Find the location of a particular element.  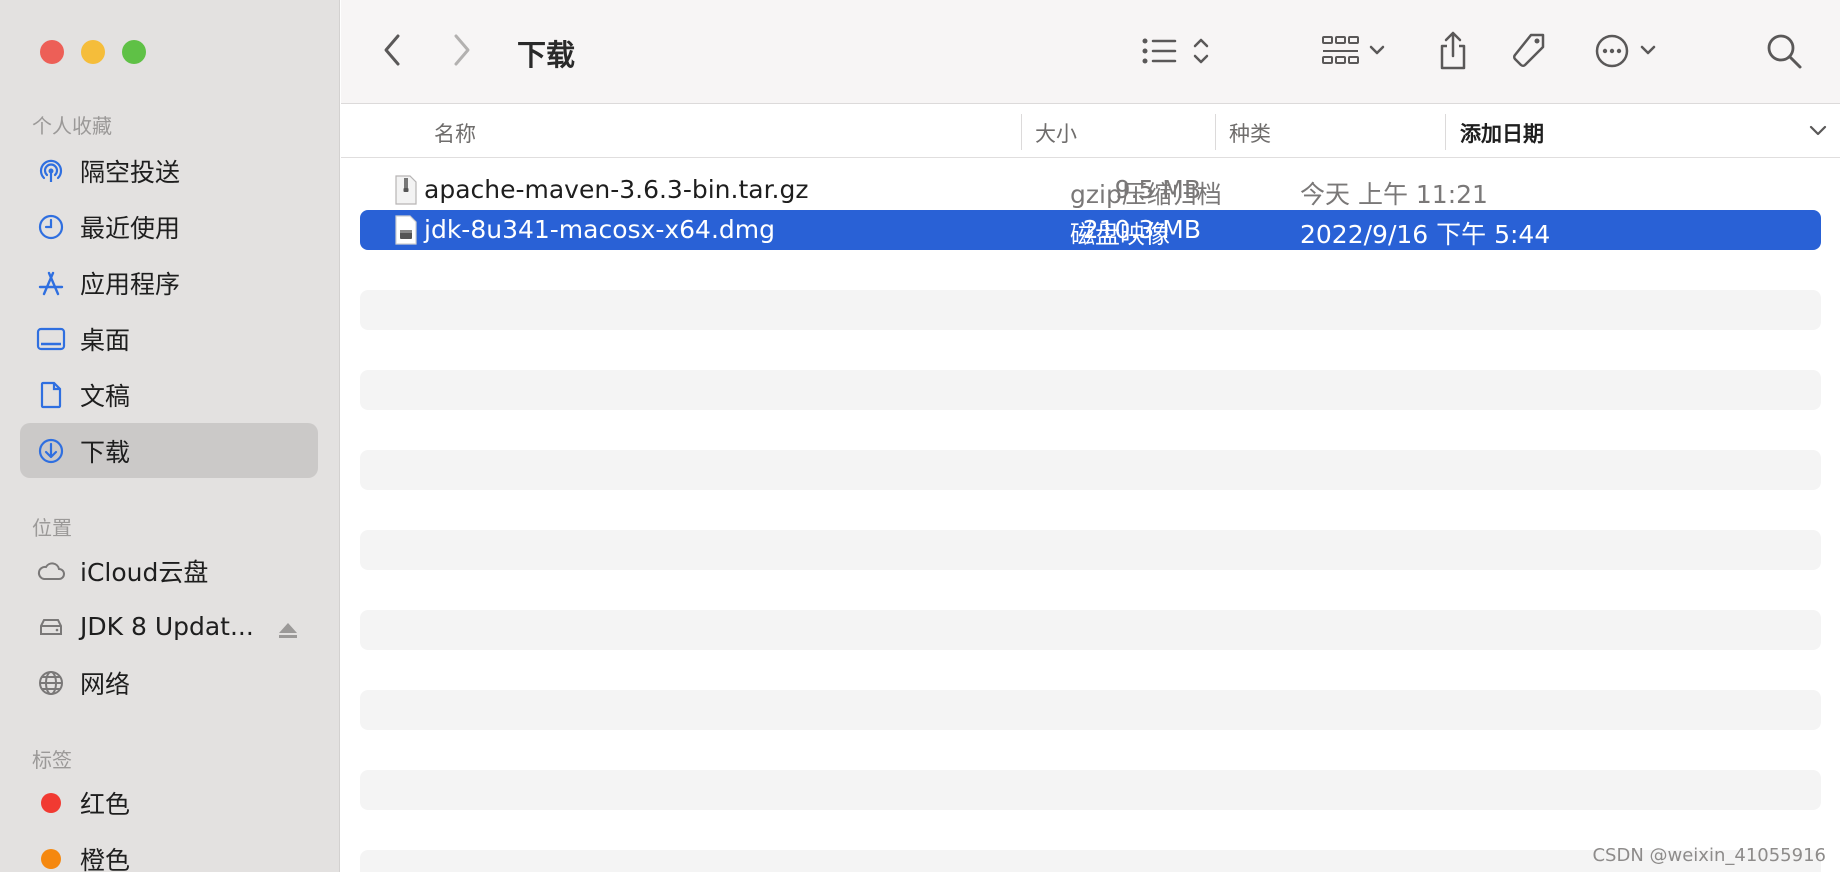

forward-button is located at coordinates (462, 50).